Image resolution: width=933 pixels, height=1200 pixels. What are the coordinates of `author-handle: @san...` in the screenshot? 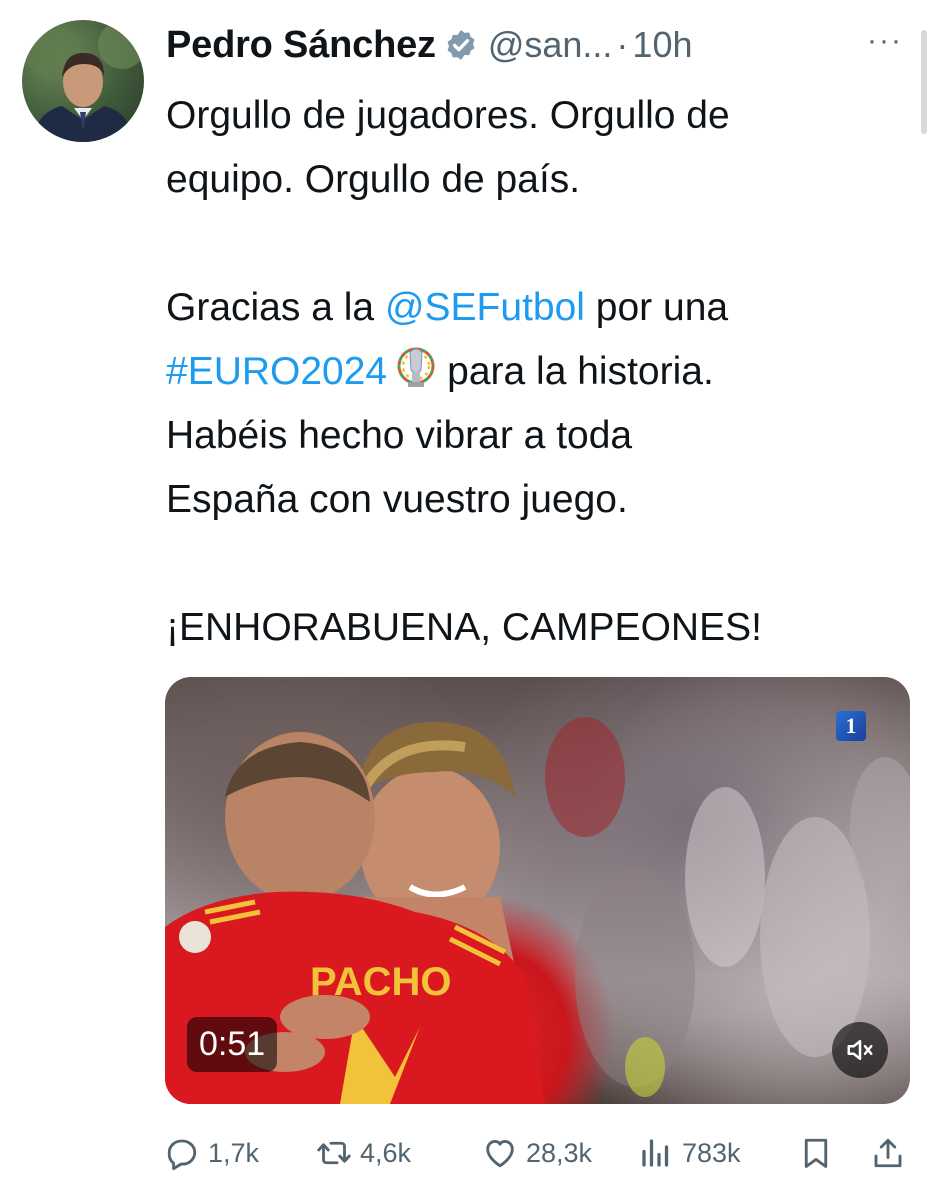 It's located at (550, 45).